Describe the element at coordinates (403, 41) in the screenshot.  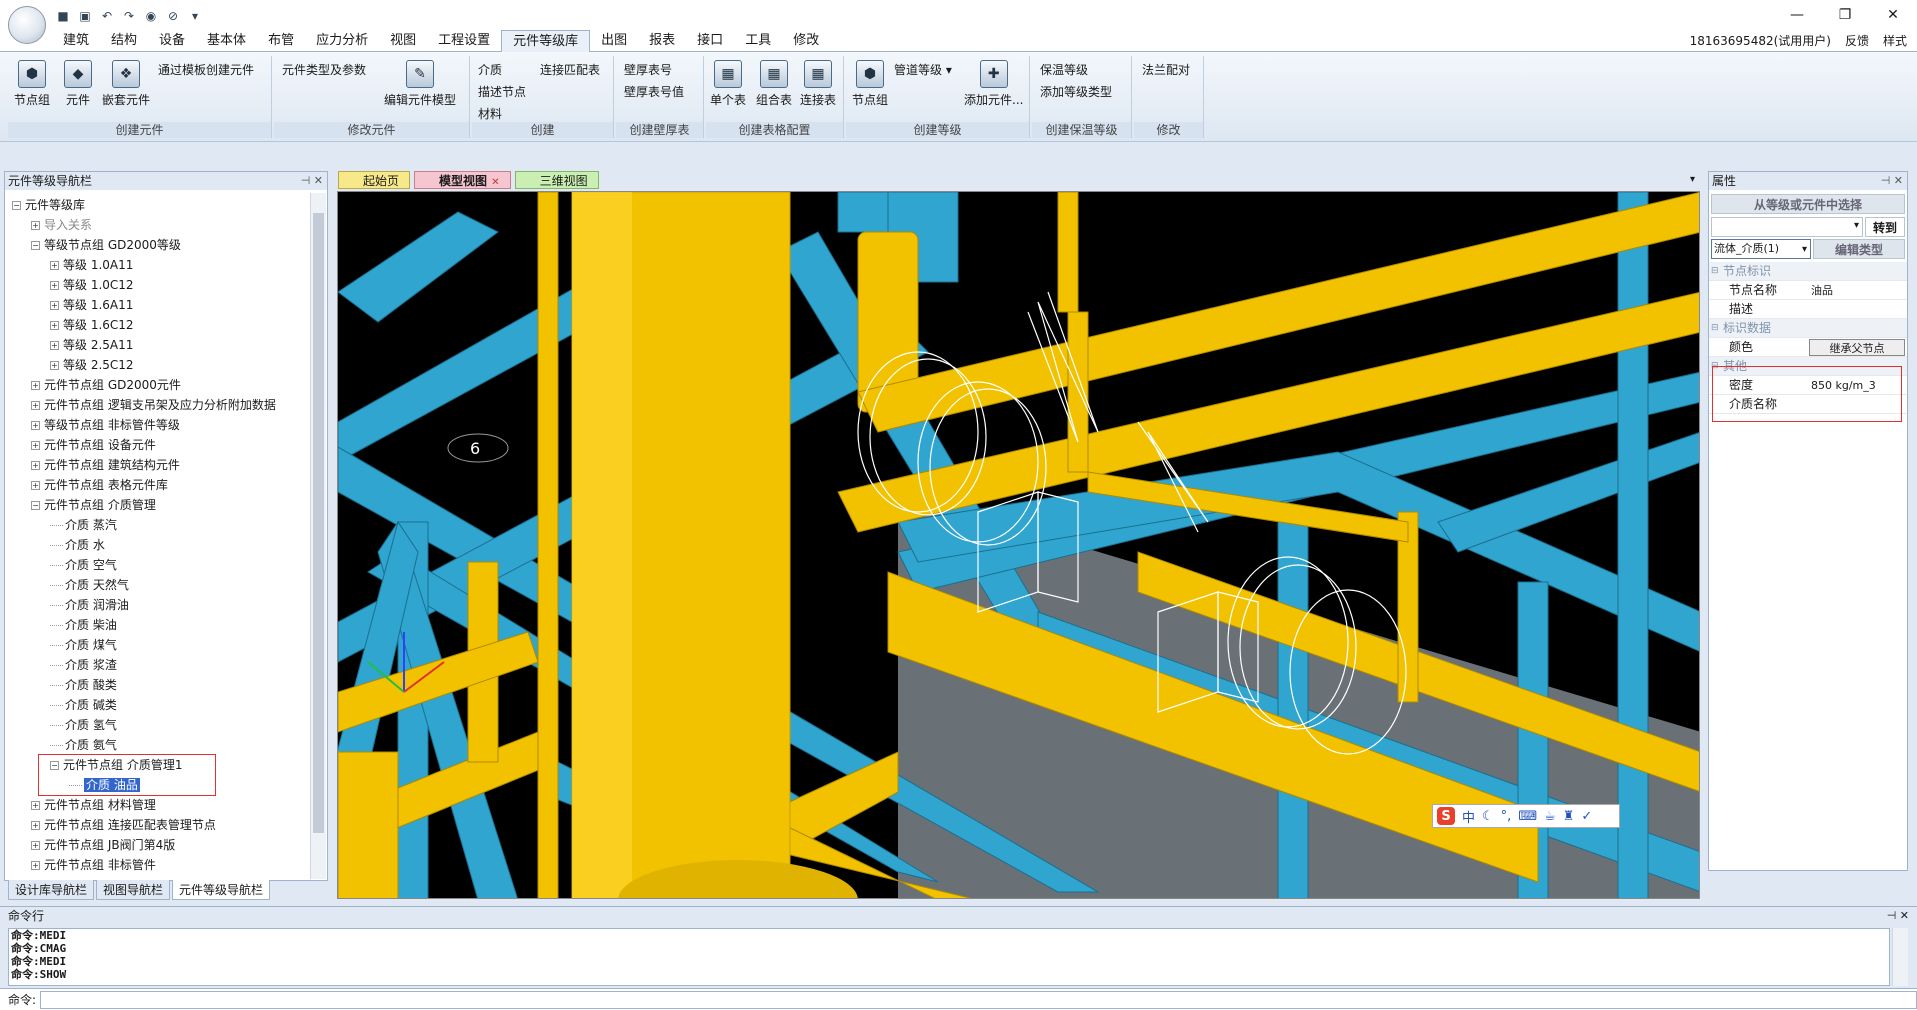
I see `menu-shitu: 视图` at that location.